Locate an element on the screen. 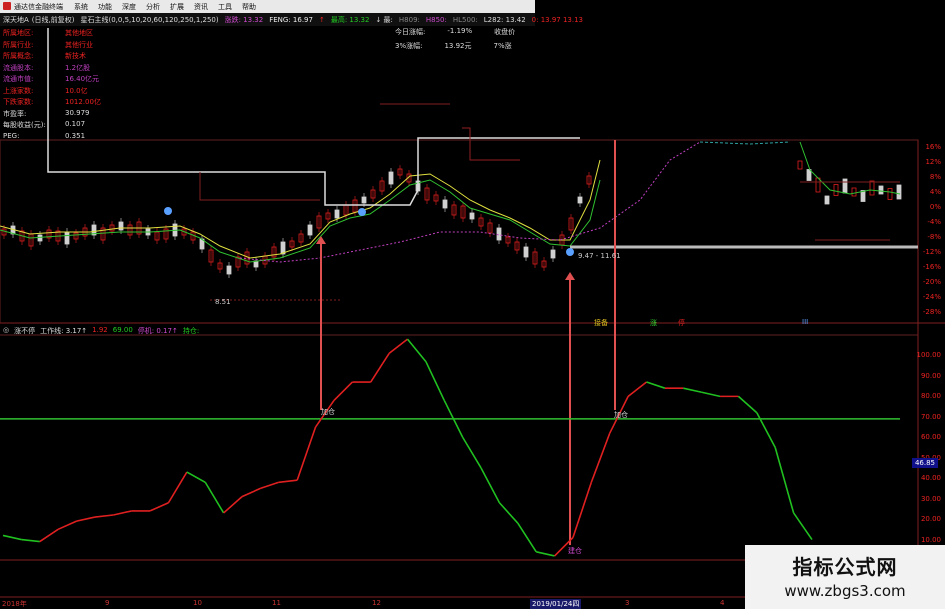 This screenshot has height=609, width=945. price-axis-label: -16% is located at coordinates (931, 267).